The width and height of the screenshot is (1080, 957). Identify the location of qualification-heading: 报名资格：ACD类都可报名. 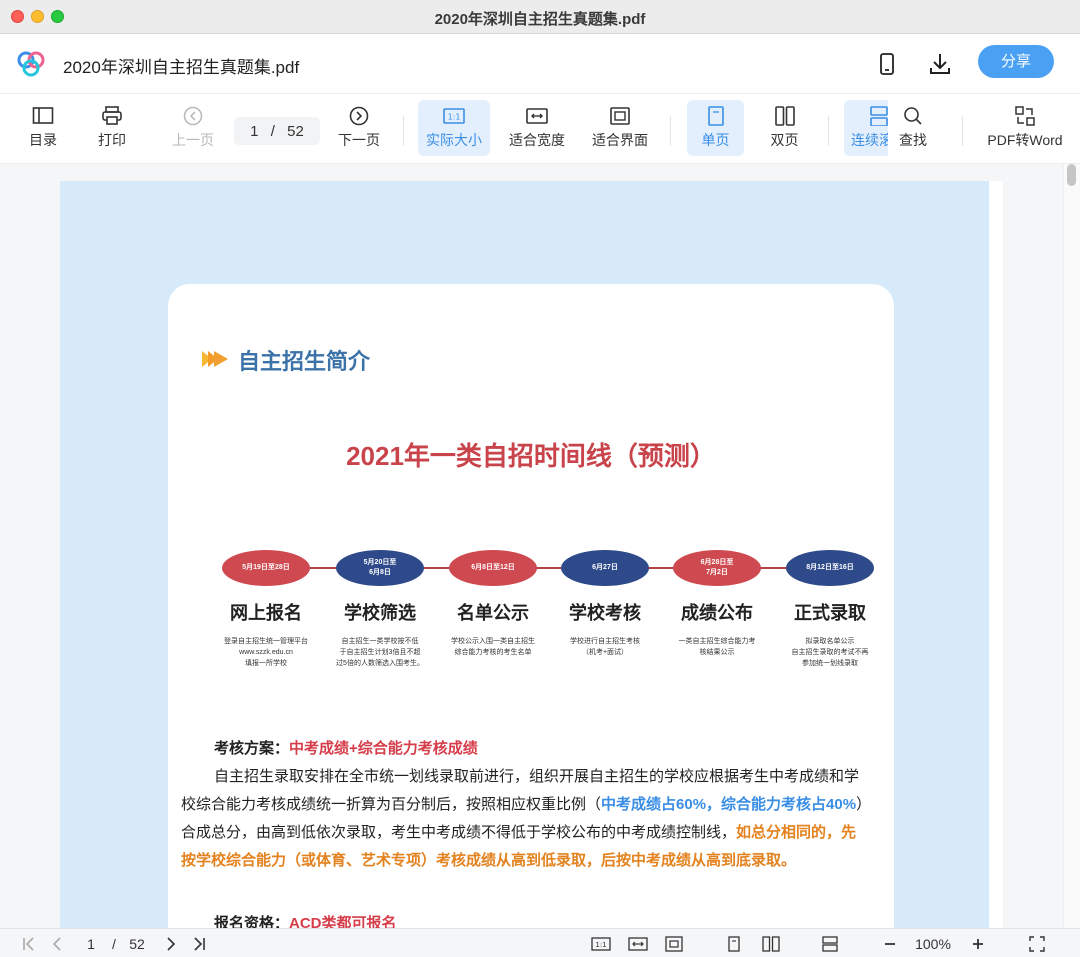
(526, 919).